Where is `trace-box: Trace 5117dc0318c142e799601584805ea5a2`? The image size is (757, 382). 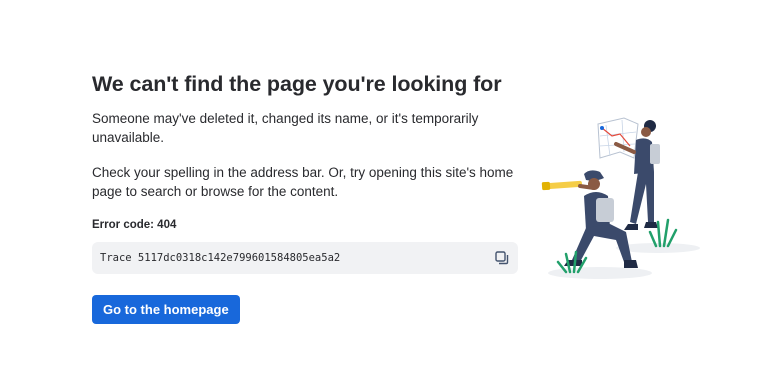 trace-box: Trace 5117dc0318c142e799601584805ea5a2 is located at coordinates (305, 258).